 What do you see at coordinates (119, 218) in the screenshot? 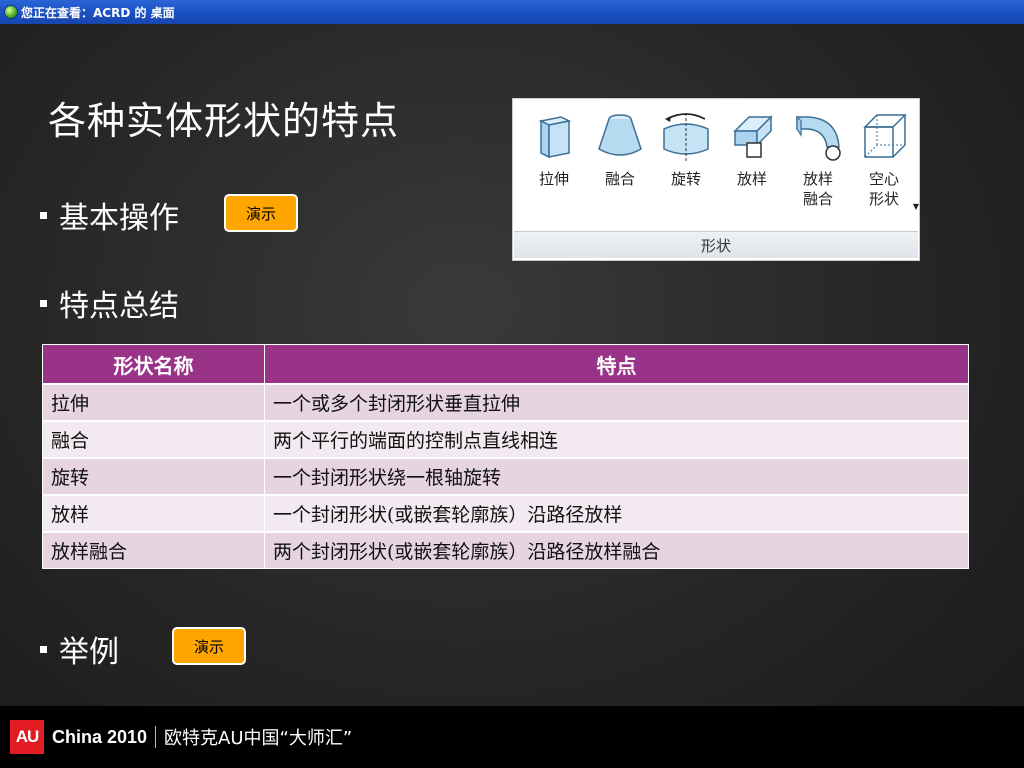
I see `bullet-basic-ops-label: 基本操作` at bounding box center [119, 218].